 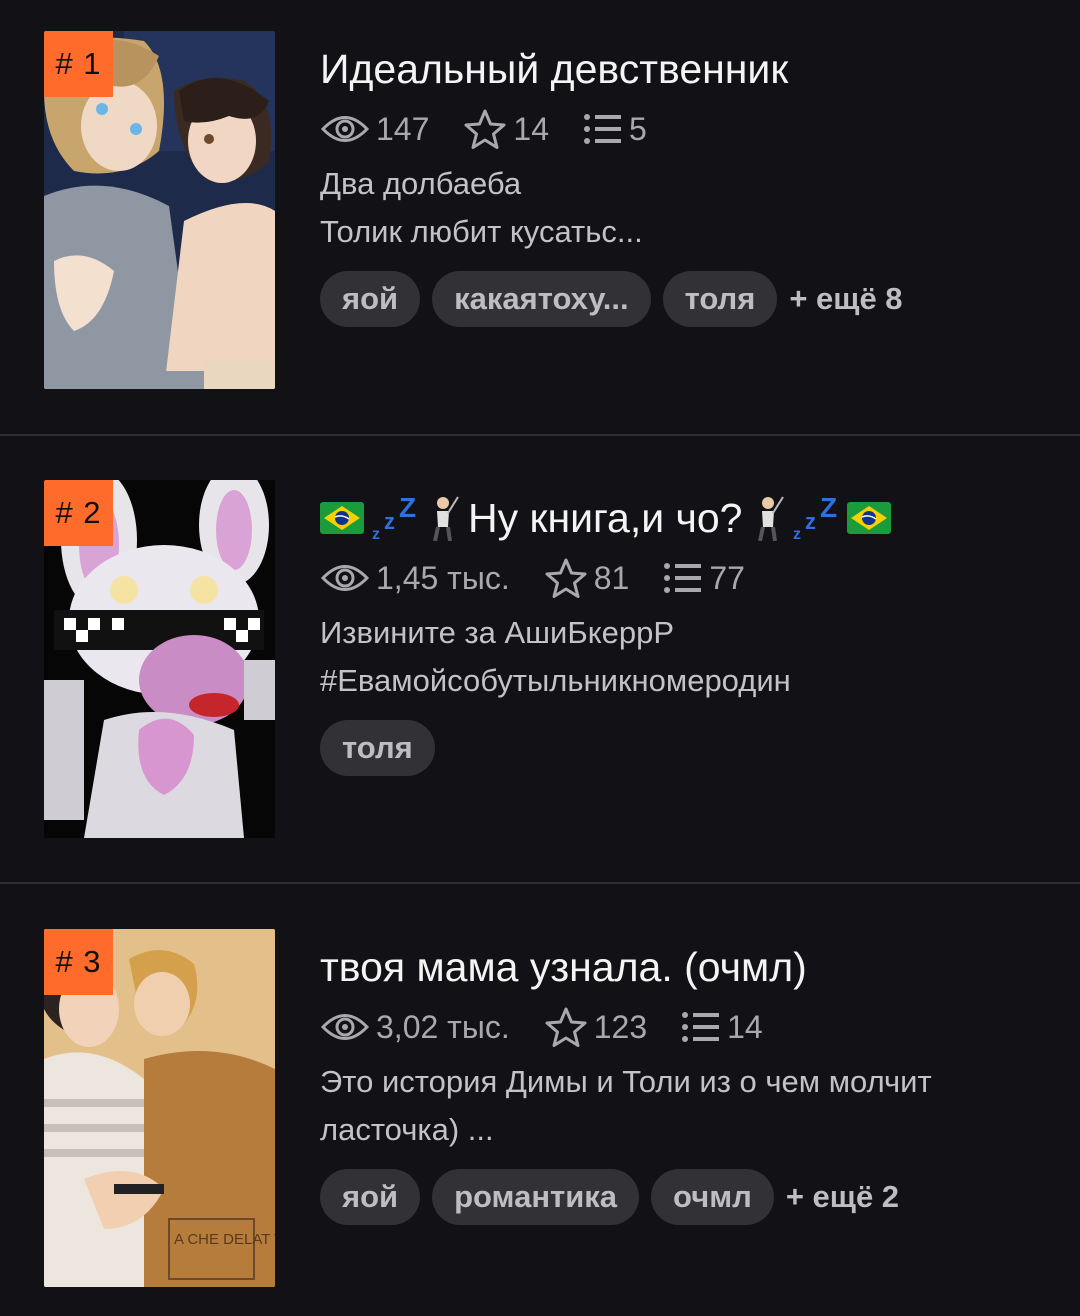 What do you see at coordinates (403, 128) in the screenshot?
I see `views-count: 147` at bounding box center [403, 128].